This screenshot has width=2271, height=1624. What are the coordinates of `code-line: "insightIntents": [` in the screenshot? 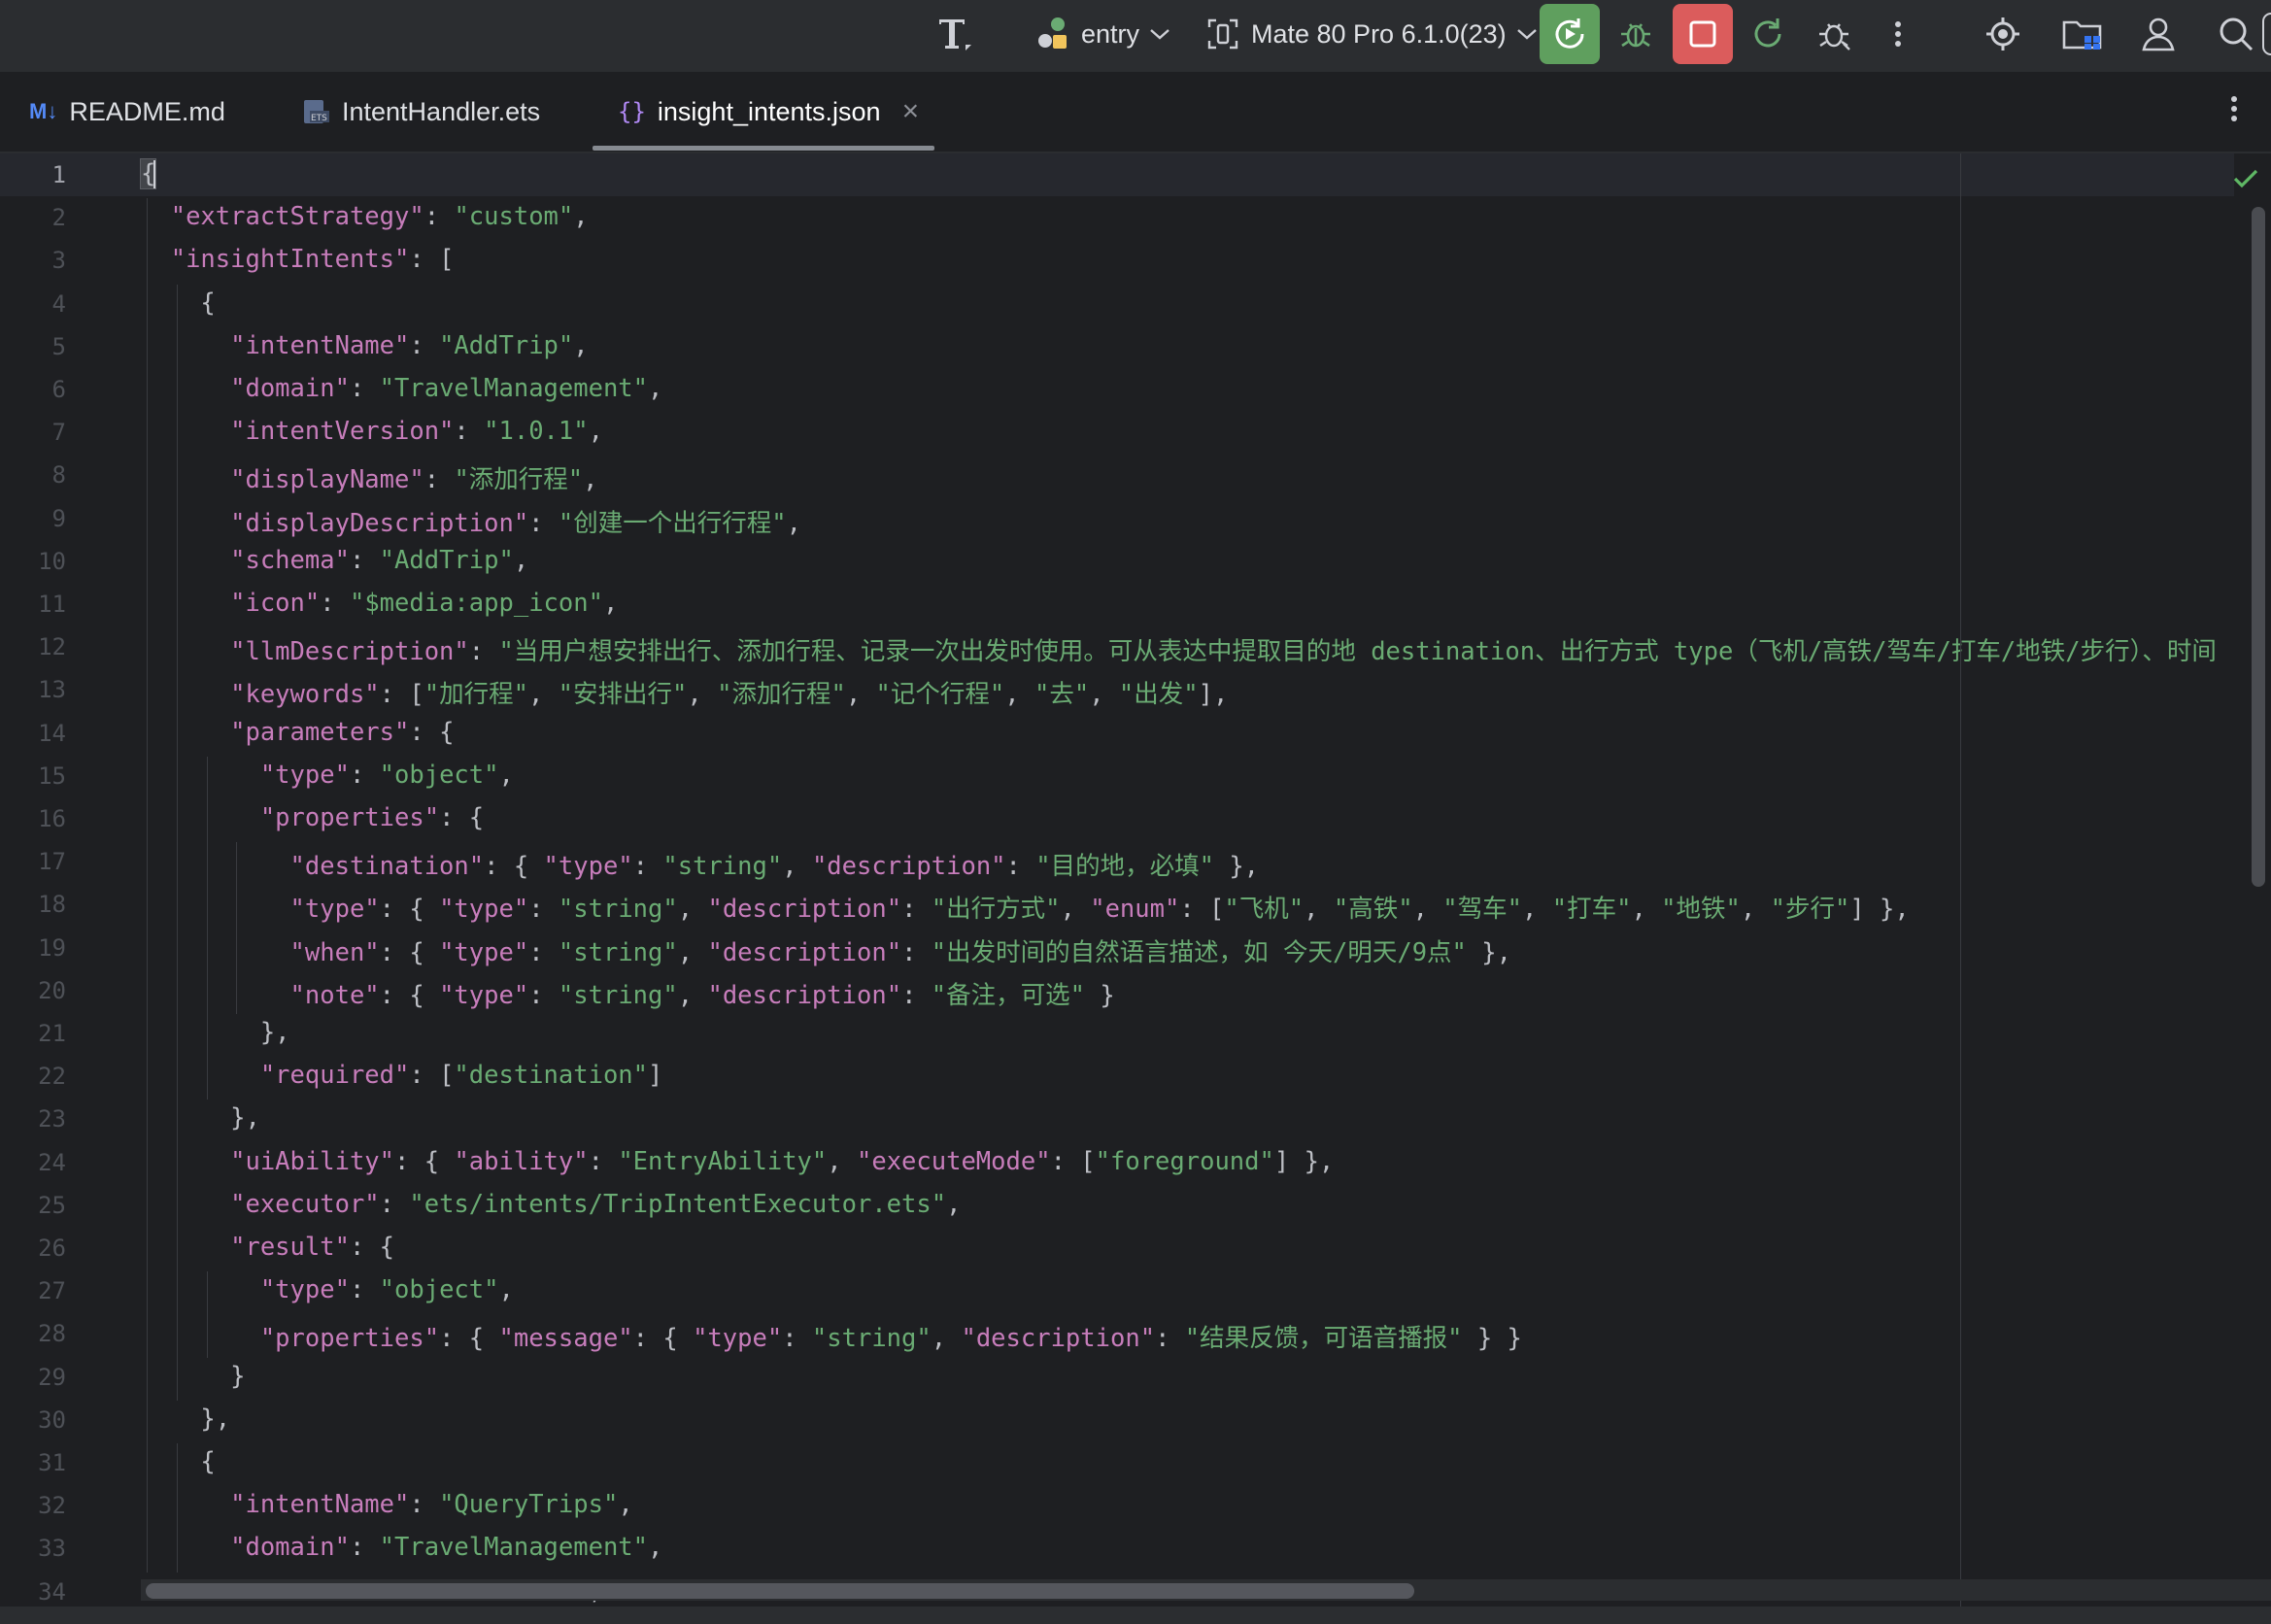 It's located at (298, 259).